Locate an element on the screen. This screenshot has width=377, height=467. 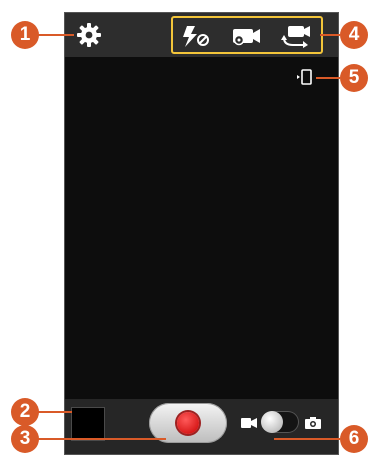
switch-camera-button is located at coordinates (296, 36).